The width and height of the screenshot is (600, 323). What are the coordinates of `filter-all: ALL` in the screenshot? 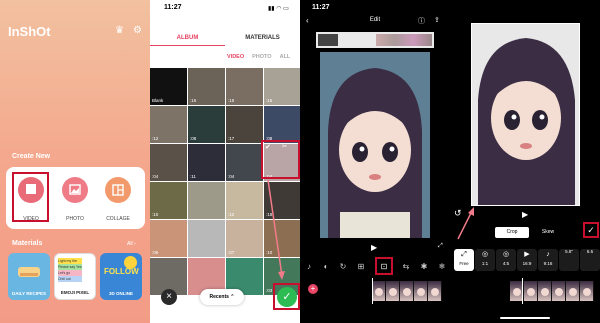 It's located at (285, 57).